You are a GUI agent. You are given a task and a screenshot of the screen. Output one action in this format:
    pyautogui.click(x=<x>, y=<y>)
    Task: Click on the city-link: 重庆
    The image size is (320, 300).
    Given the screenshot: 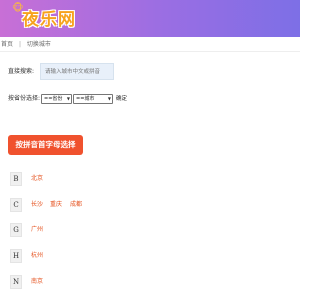 What is the action you would take?
    pyautogui.click(x=56, y=205)
    